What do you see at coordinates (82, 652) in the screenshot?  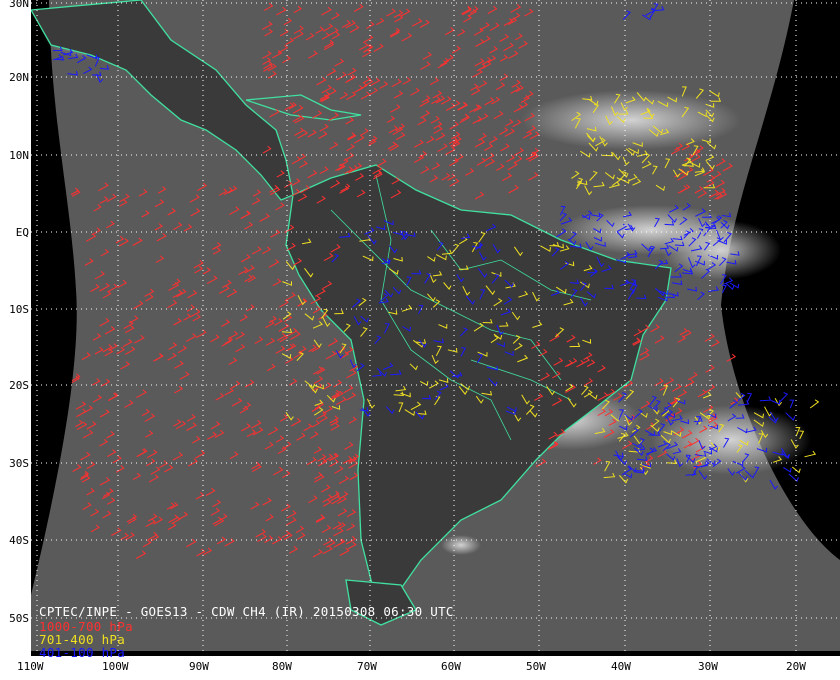 I see `legend-high-level: 401-100 hPa` at bounding box center [82, 652].